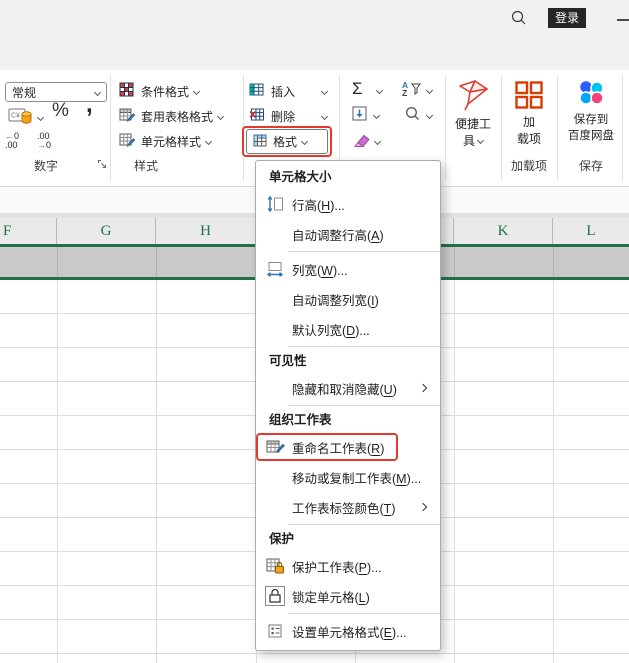 This screenshot has height=663, width=629. What do you see at coordinates (348, 299) in the screenshot?
I see `menu-item-autofit-column-width: 自动调整列宽(I)` at bounding box center [348, 299].